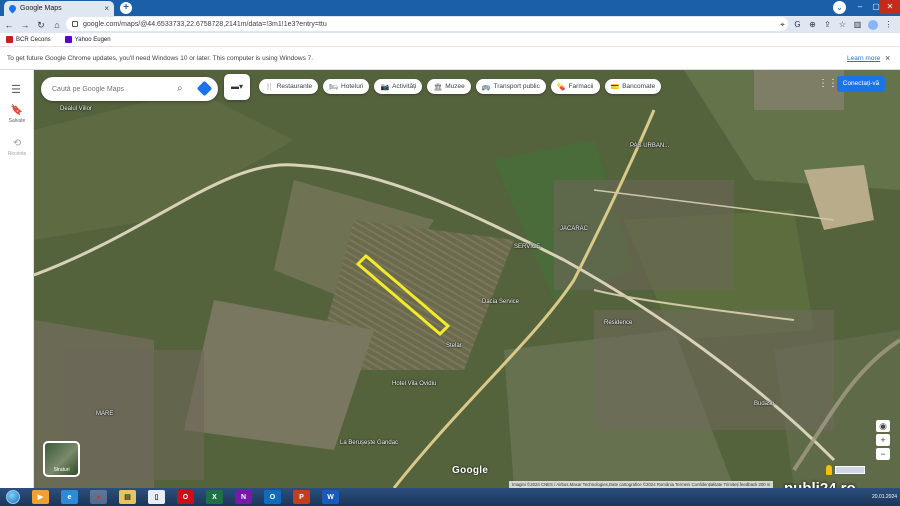 This screenshot has height=506, width=900. What do you see at coordinates (369, 443) in the screenshot?
I see `map-label-beruste: La Berușește Gandac` at bounding box center [369, 443].